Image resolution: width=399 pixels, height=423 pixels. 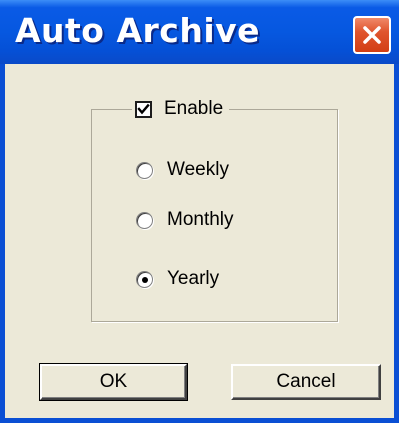 What do you see at coordinates (193, 278) in the screenshot?
I see `radio-yearly-label: Yearly` at bounding box center [193, 278].